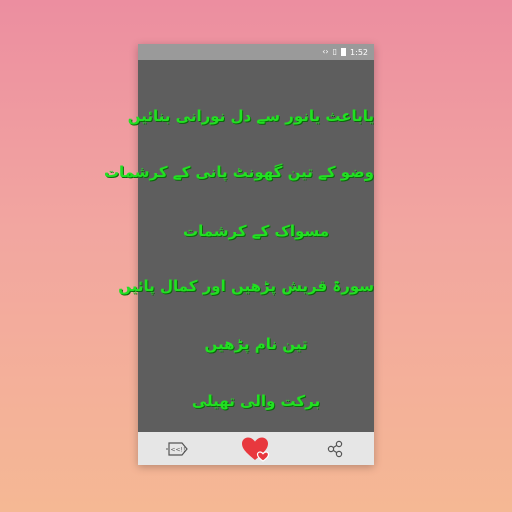 The height and width of the screenshot is (512, 512). Describe the element at coordinates (256, 52) in the screenshot. I see `status-bar: ‹› ▯ 1:52` at that location.